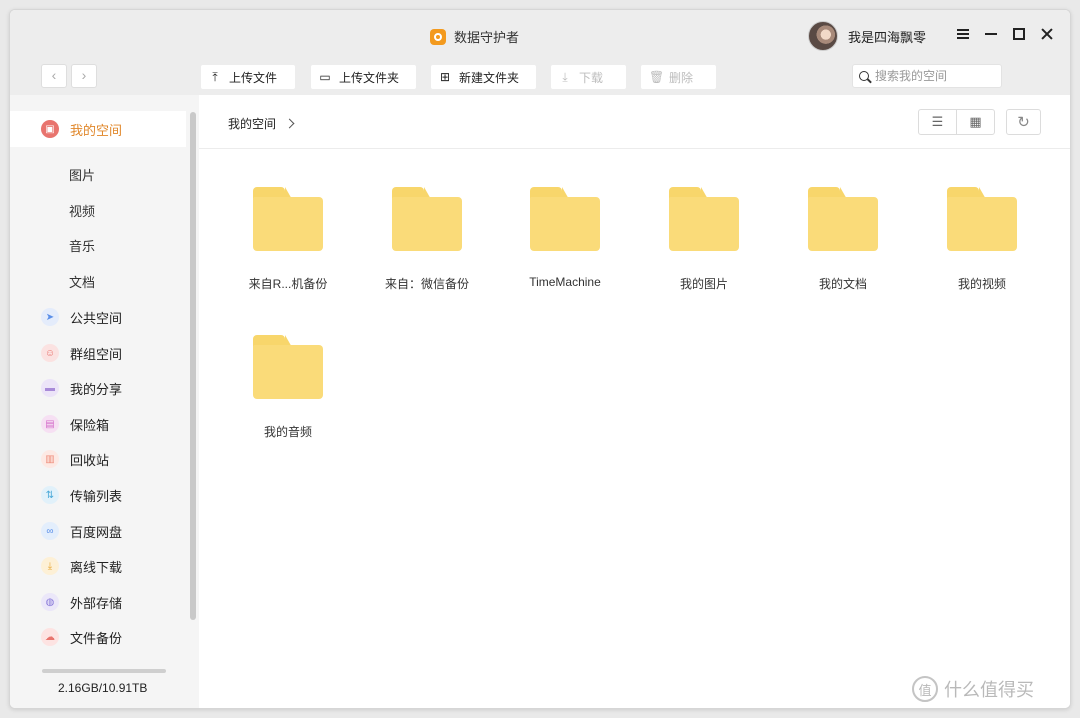  I want to click on sidebar-item-transfer-list: ⇅ 传输列表, so click(98, 495).